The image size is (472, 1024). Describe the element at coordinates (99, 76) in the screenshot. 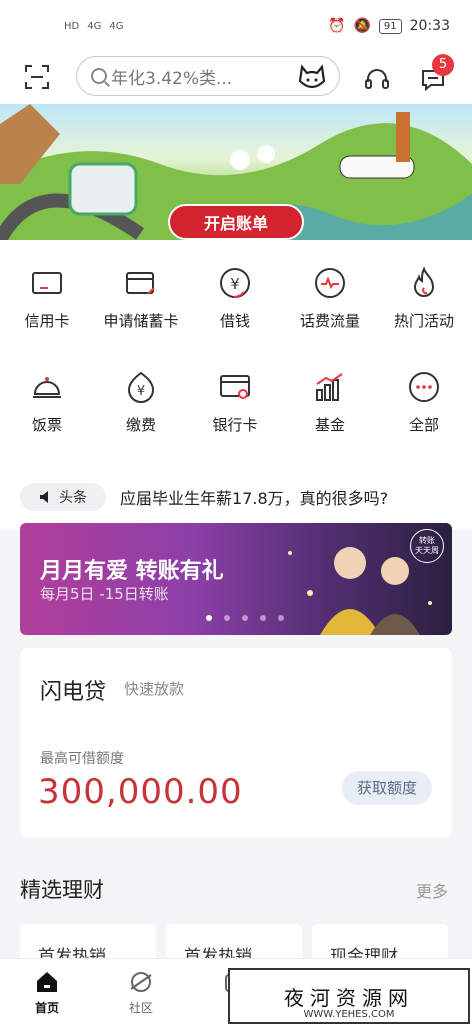

I see `search-icon` at that location.